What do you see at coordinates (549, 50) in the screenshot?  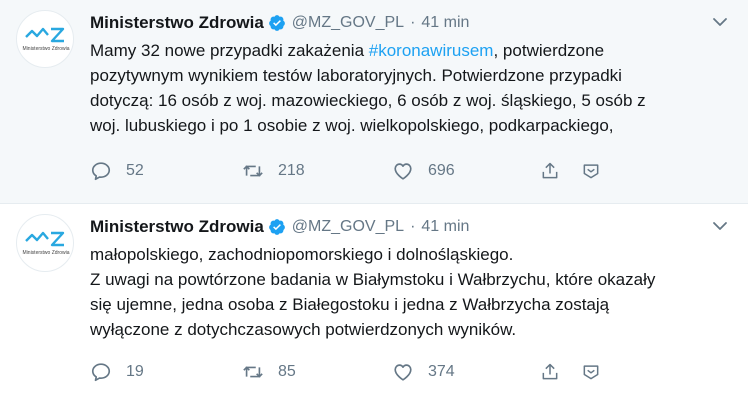 I see `text-segment: , potwierdzone` at bounding box center [549, 50].